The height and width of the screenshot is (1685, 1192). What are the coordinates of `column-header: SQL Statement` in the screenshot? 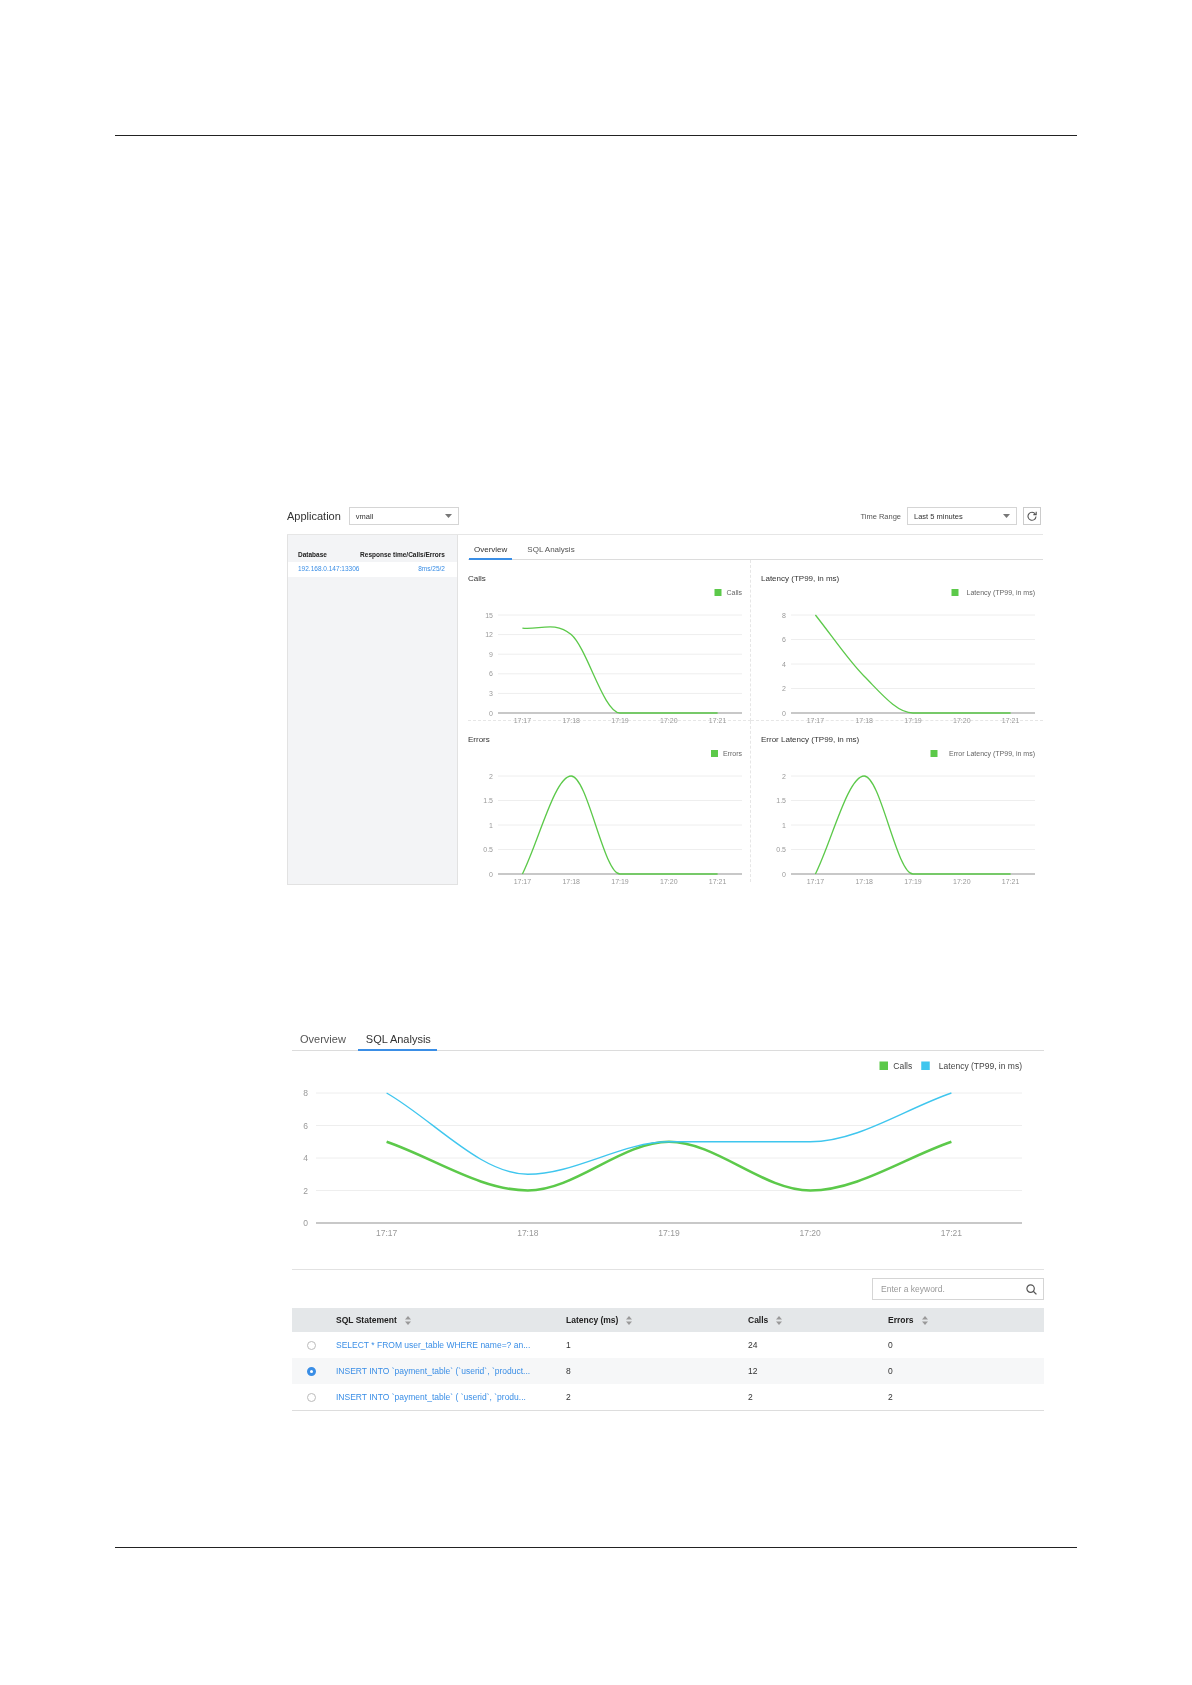 It's located at (366, 1320).